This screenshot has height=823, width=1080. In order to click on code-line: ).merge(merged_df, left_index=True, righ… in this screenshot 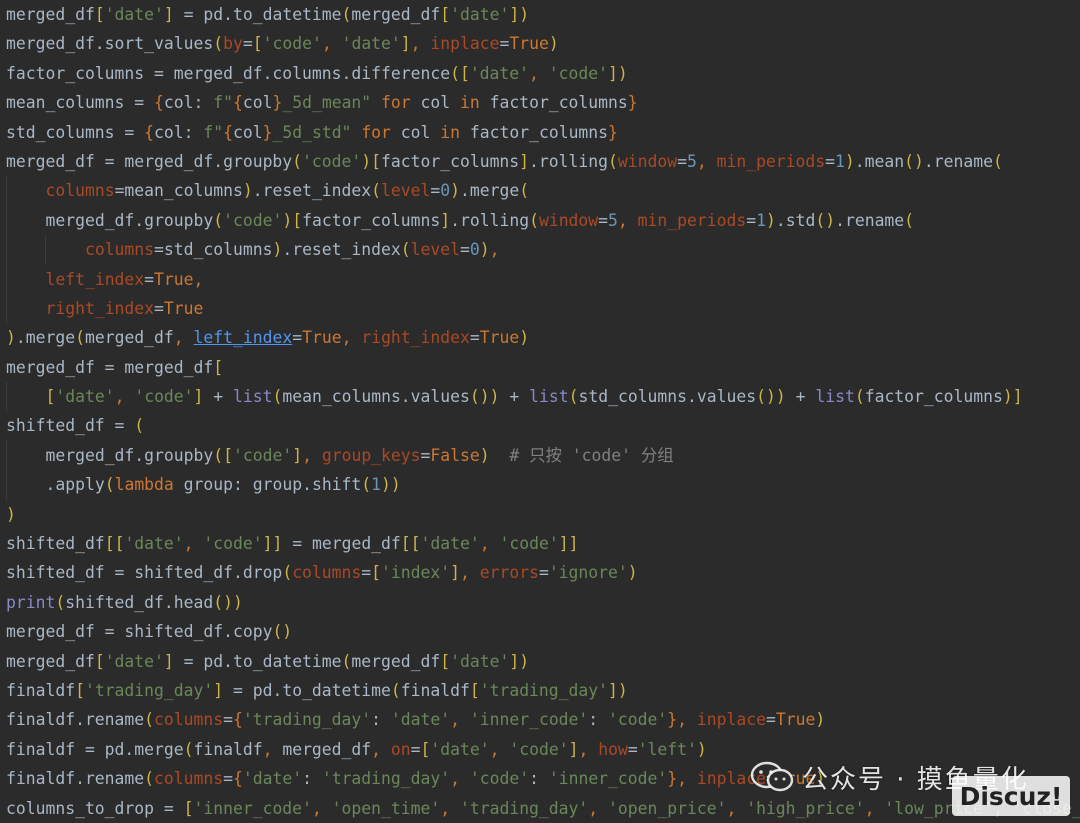, I will do `click(543, 337)`.